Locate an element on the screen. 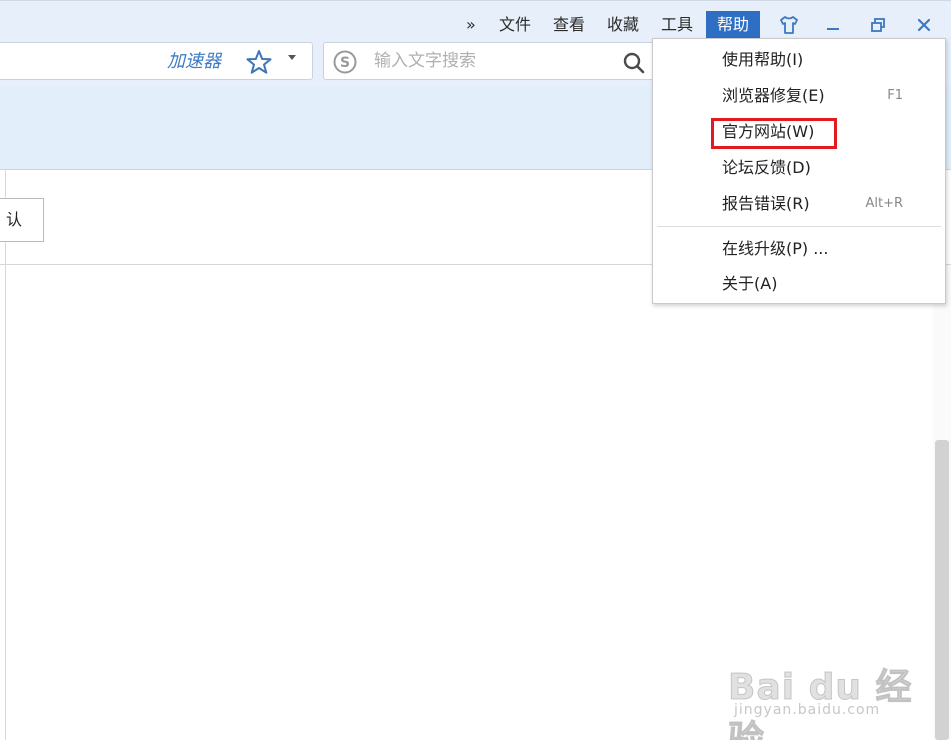 The image size is (951, 740). search-input is located at coordinates (494, 61).